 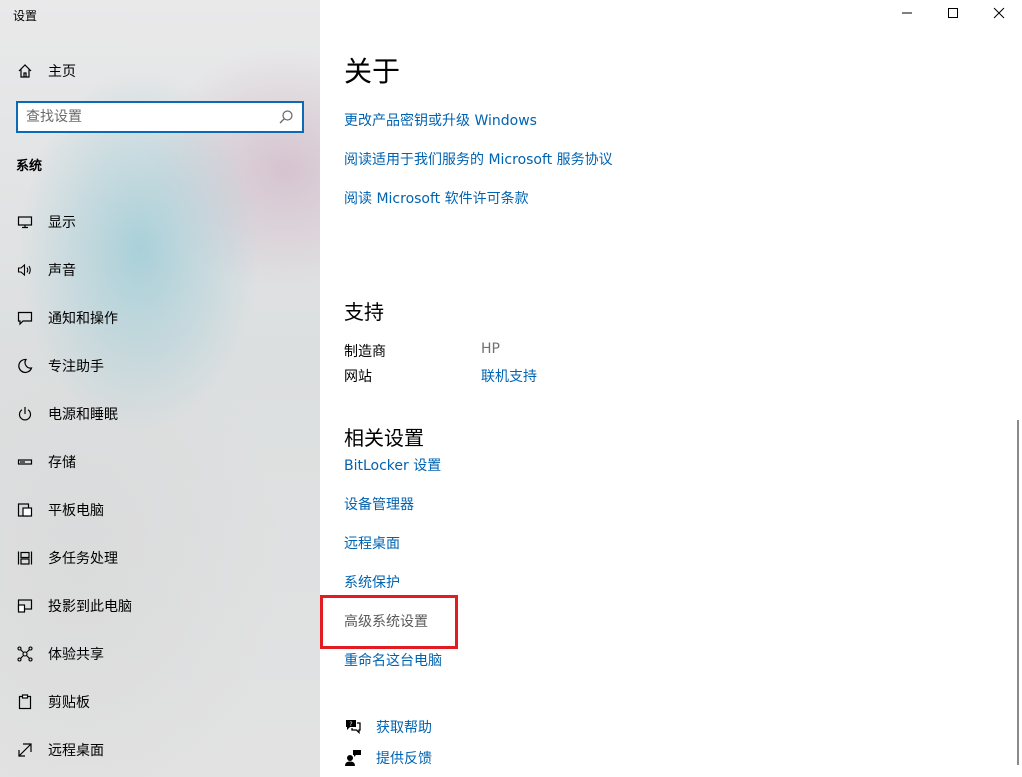 I want to click on related-settings-heading: 相关设置, so click(x=384, y=438).